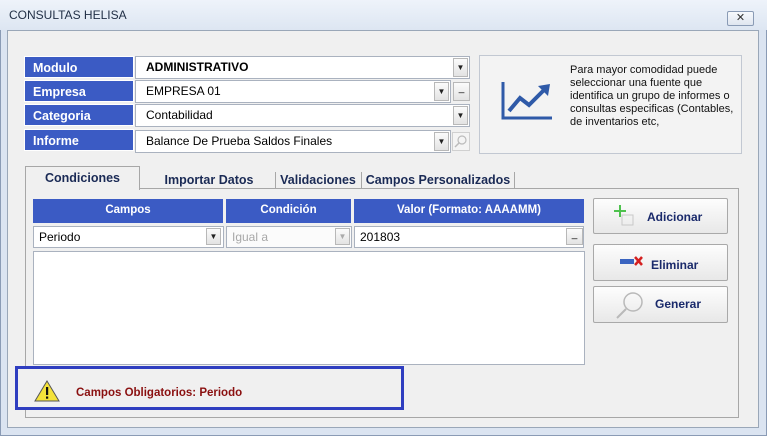  Describe the element at coordinates (383, 15) in the screenshot. I see `title-bar: CONSULTAS HELISA ✕` at that location.